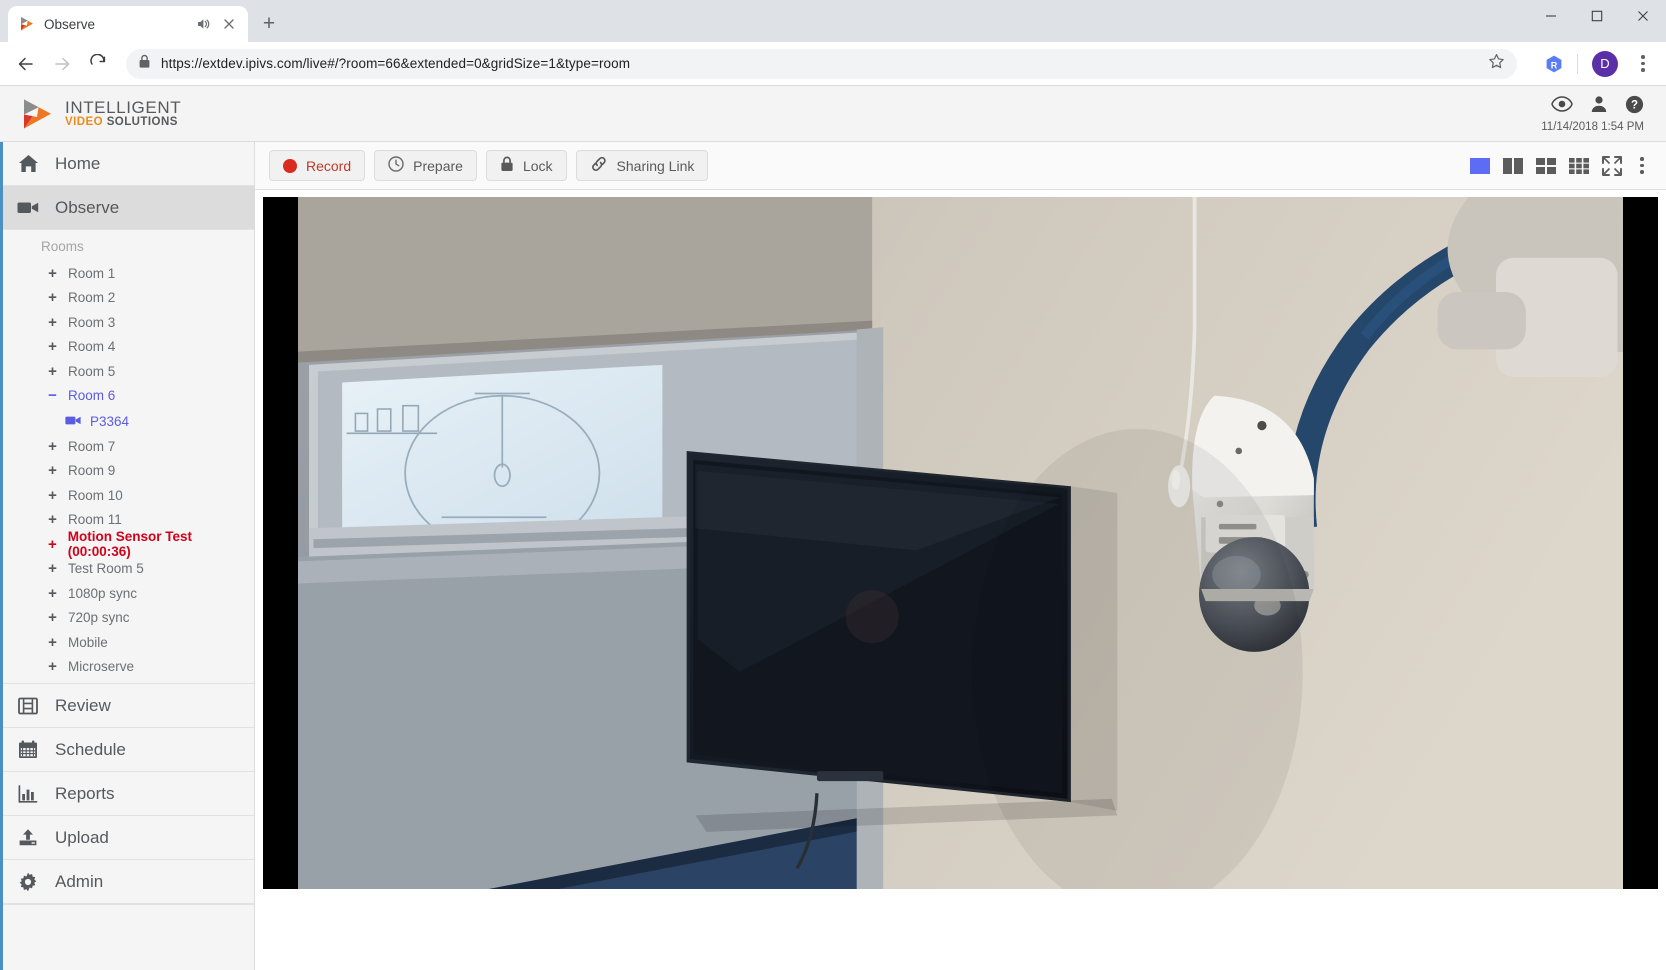 The width and height of the screenshot is (1666, 970). I want to click on room-item: + 1080p sync, so click(128, 593).